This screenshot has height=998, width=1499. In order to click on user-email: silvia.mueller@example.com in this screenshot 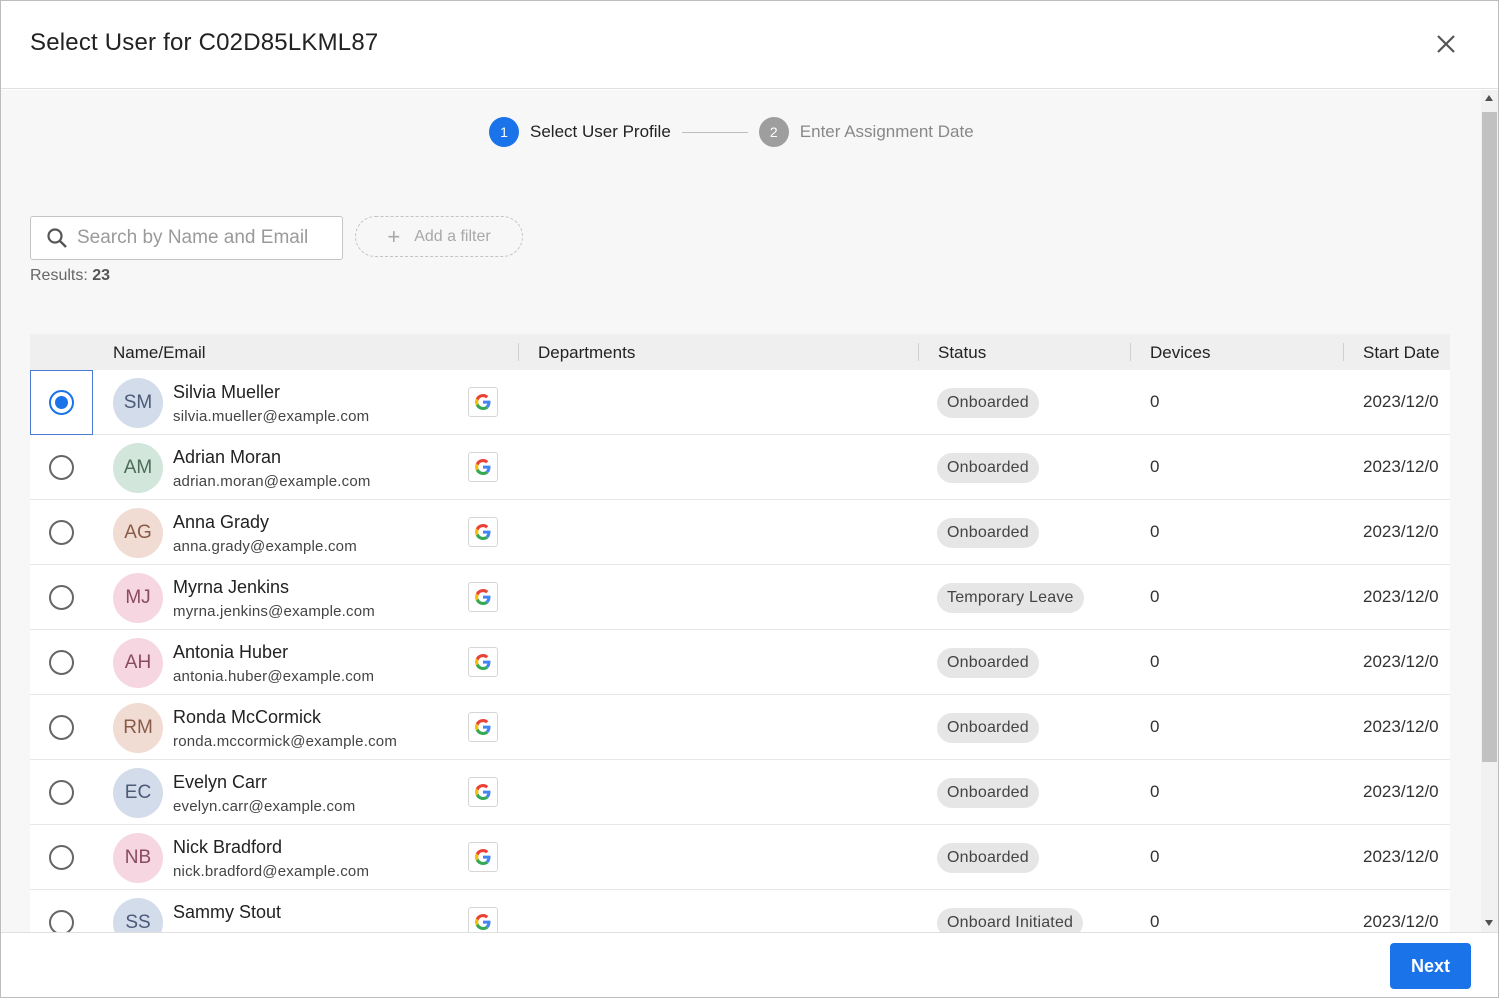, I will do `click(271, 416)`.